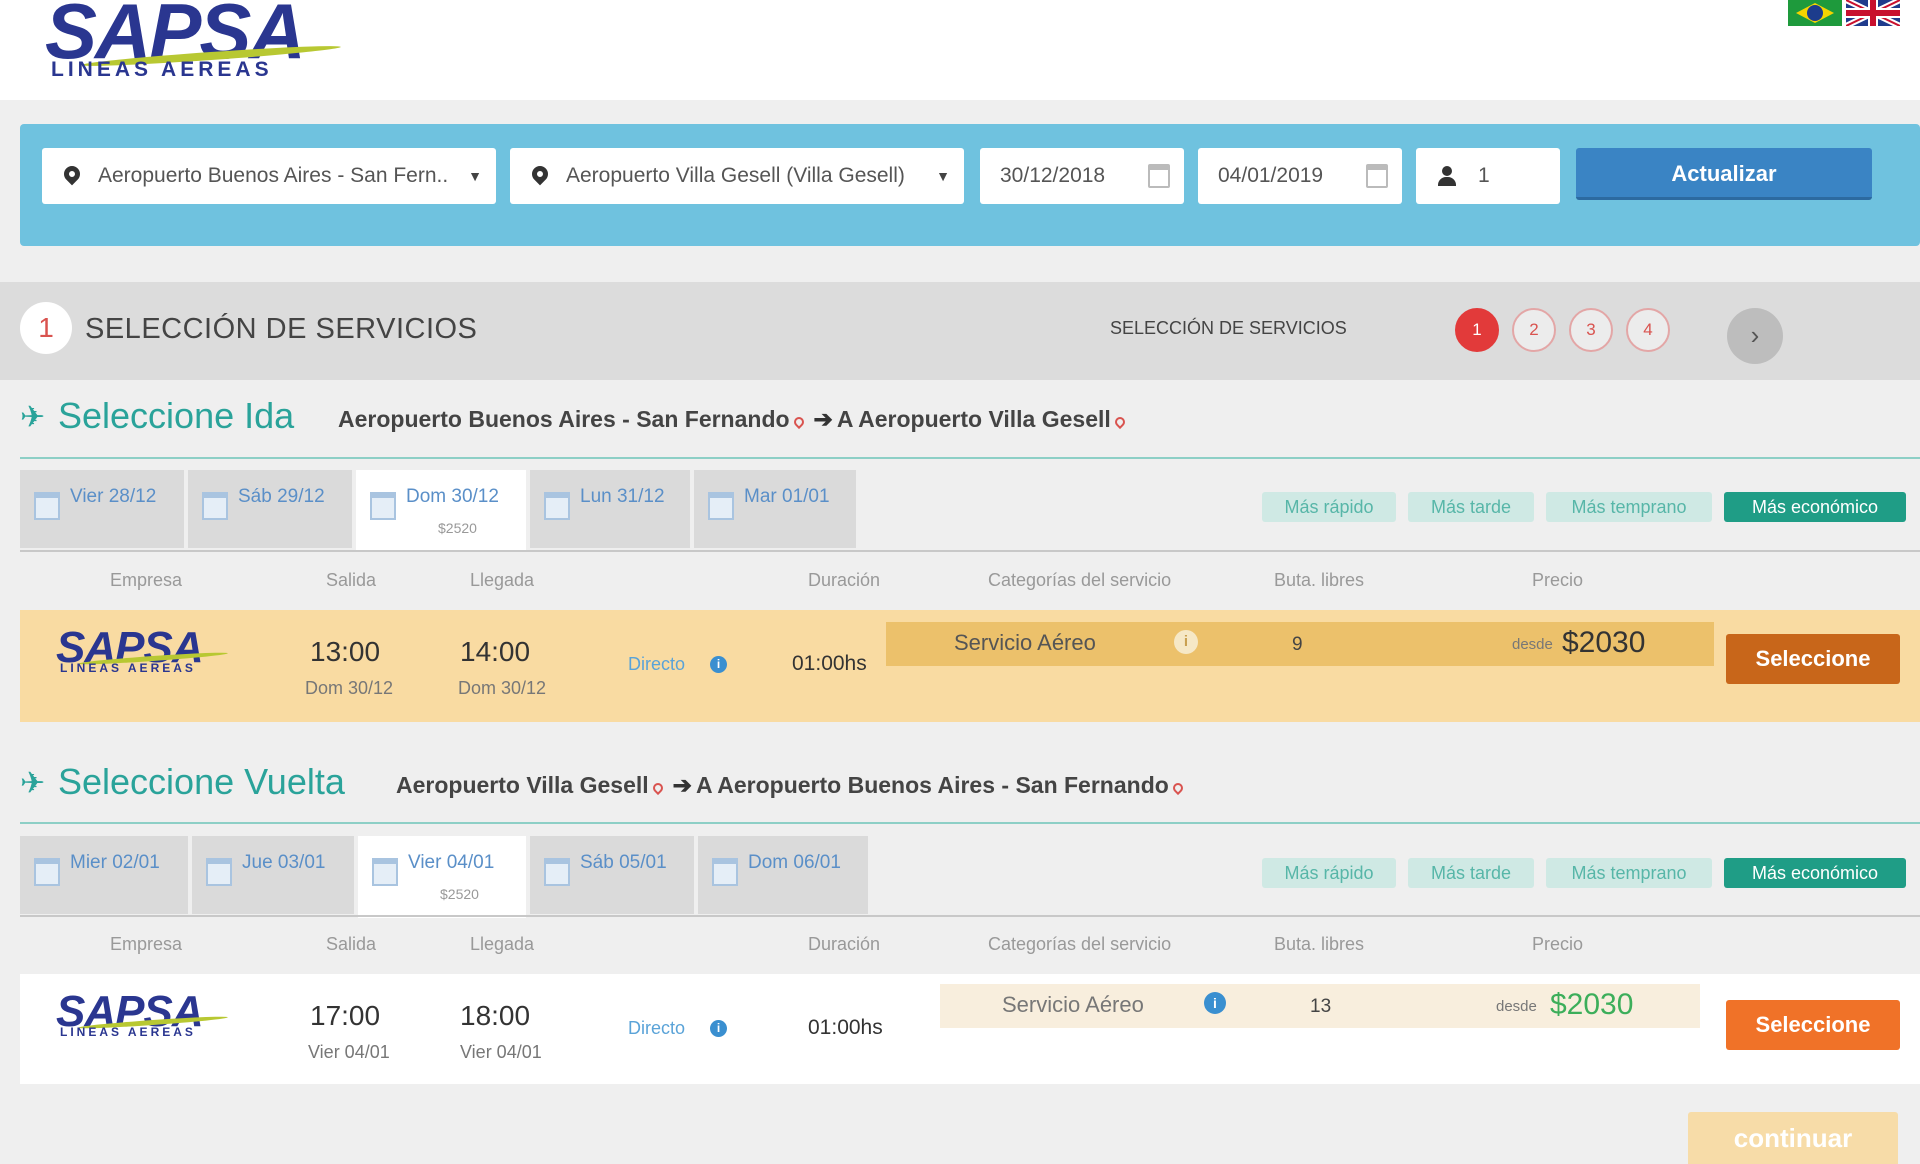 This screenshot has width=1920, height=1164. What do you see at coordinates (783, 875) in the screenshot?
I see `day-tab: Dom 06/01` at bounding box center [783, 875].